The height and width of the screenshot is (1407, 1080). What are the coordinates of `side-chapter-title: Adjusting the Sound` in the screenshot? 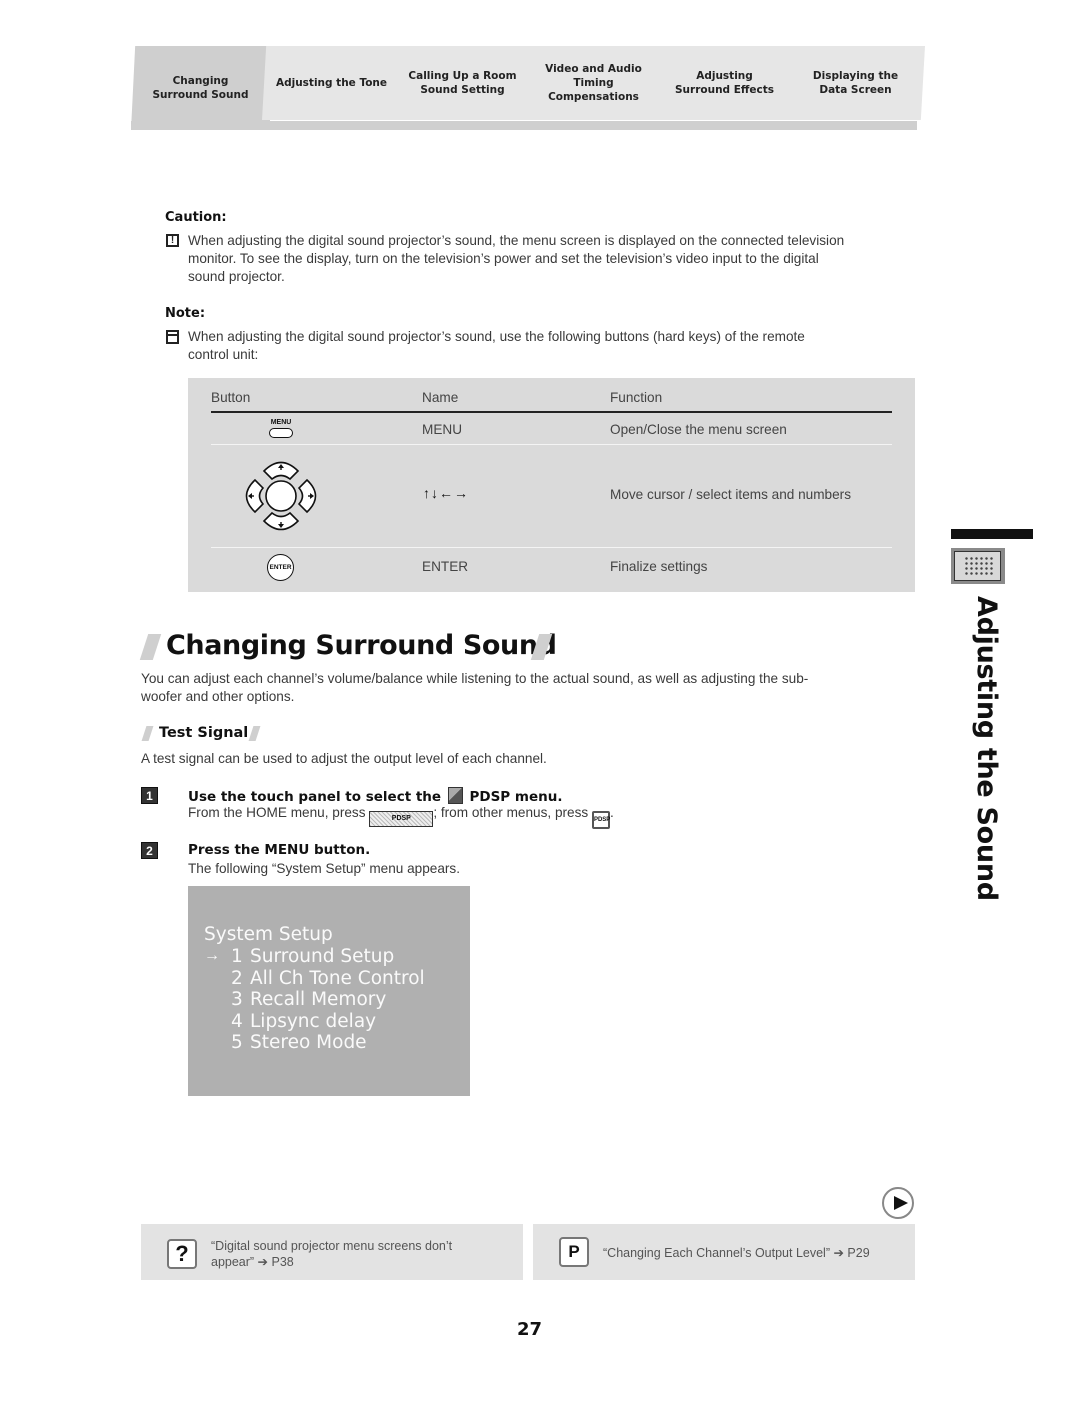 It's located at (986, 748).